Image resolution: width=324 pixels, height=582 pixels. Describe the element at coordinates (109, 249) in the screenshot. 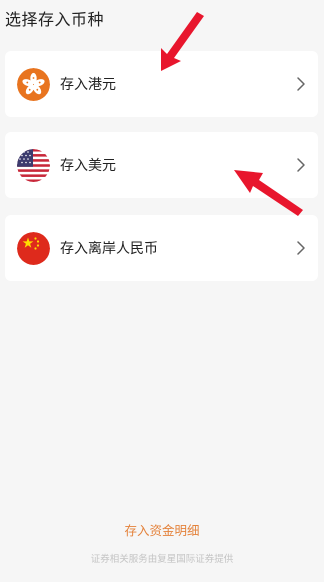

I see `deposit-cnh-label: 存入离岸人民币` at that location.